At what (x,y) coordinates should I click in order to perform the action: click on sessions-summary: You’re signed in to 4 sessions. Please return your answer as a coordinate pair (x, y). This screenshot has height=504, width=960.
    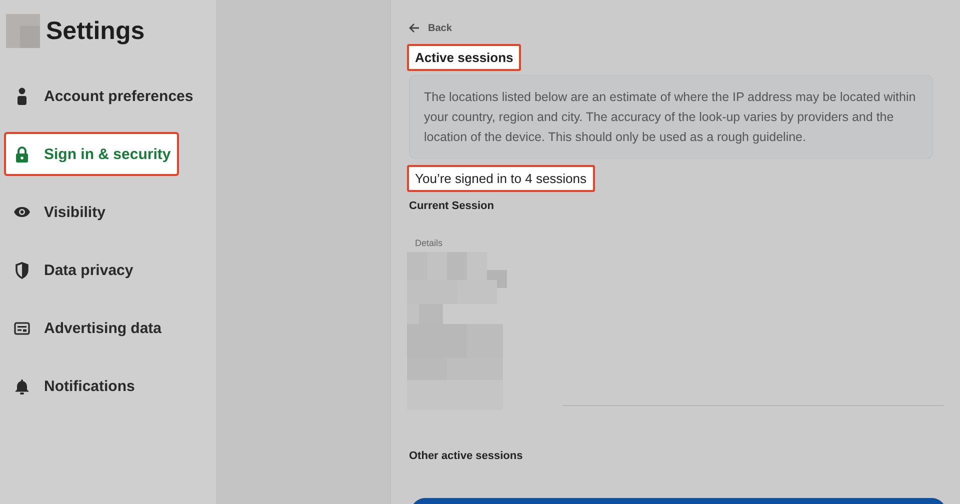
    Looking at the image, I should click on (501, 178).